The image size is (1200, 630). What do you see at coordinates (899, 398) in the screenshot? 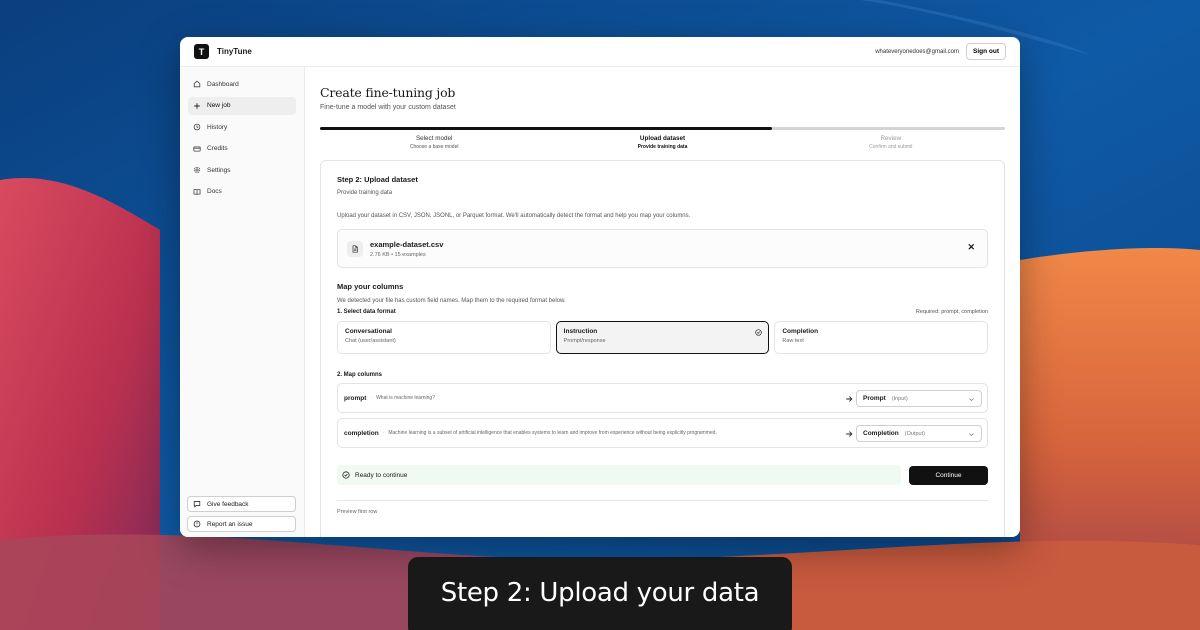
I see `select-hint: (Input)` at bounding box center [899, 398].